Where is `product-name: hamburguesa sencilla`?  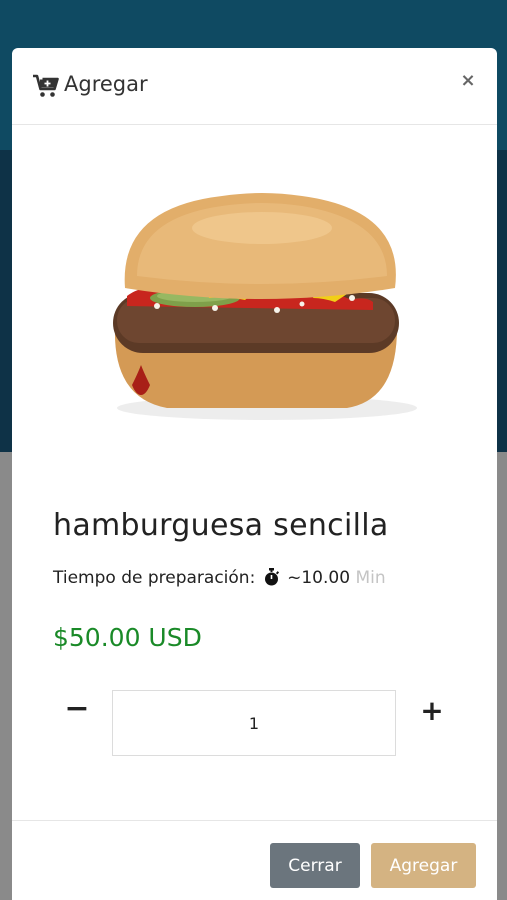
product-name: hamburguesa sencilla is located at coordinates (221, 525).